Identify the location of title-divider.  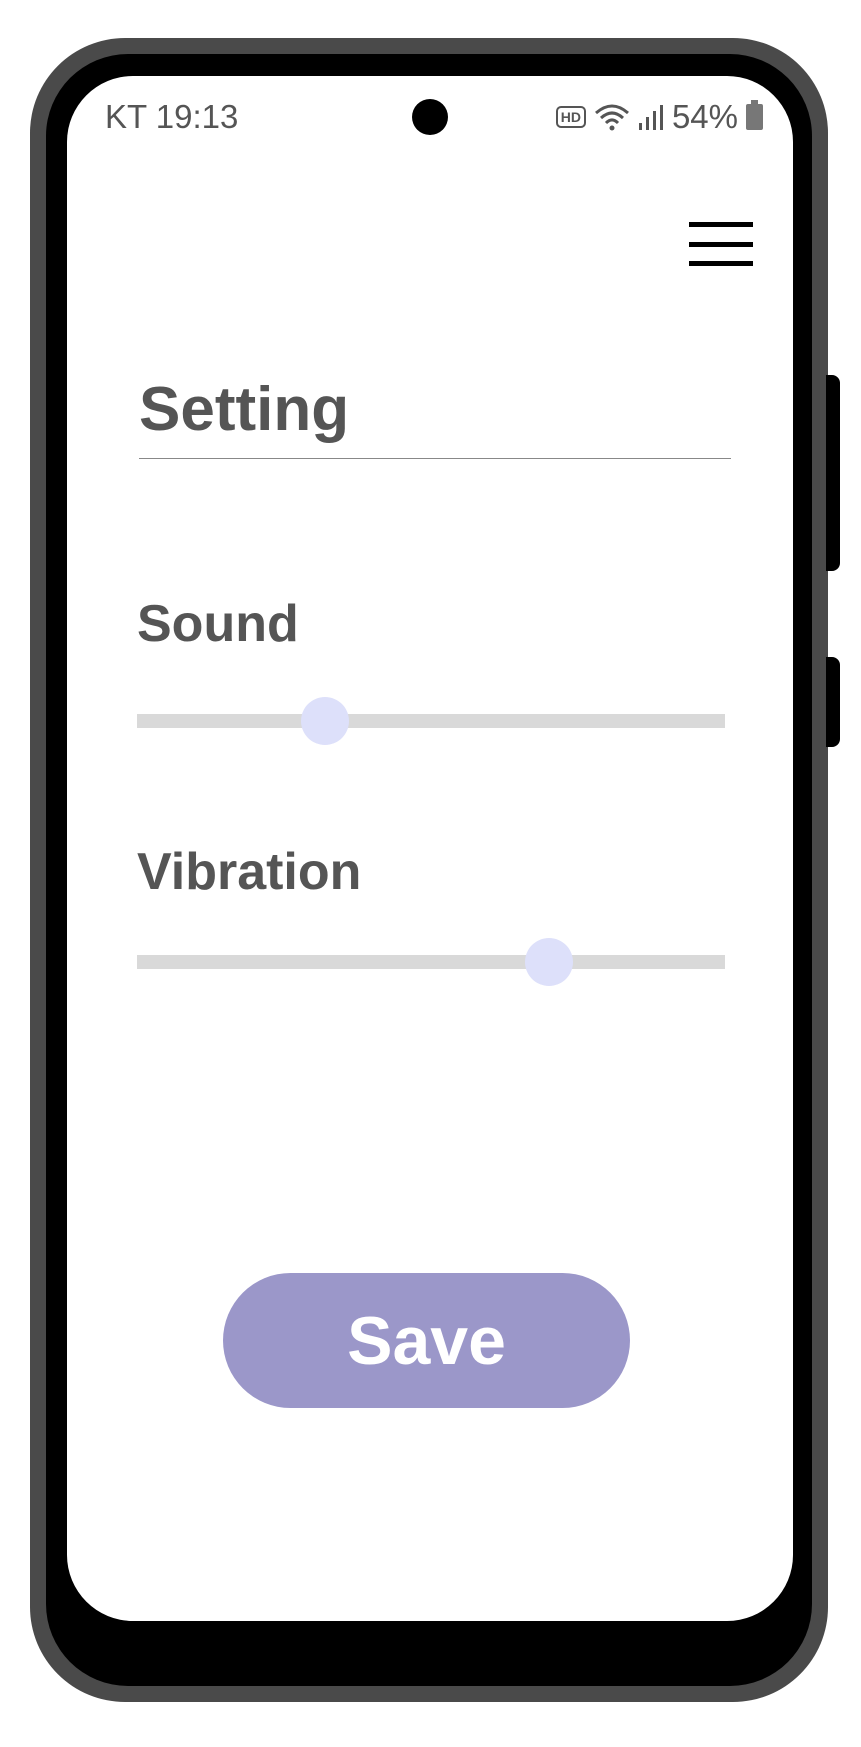
(435, 458).